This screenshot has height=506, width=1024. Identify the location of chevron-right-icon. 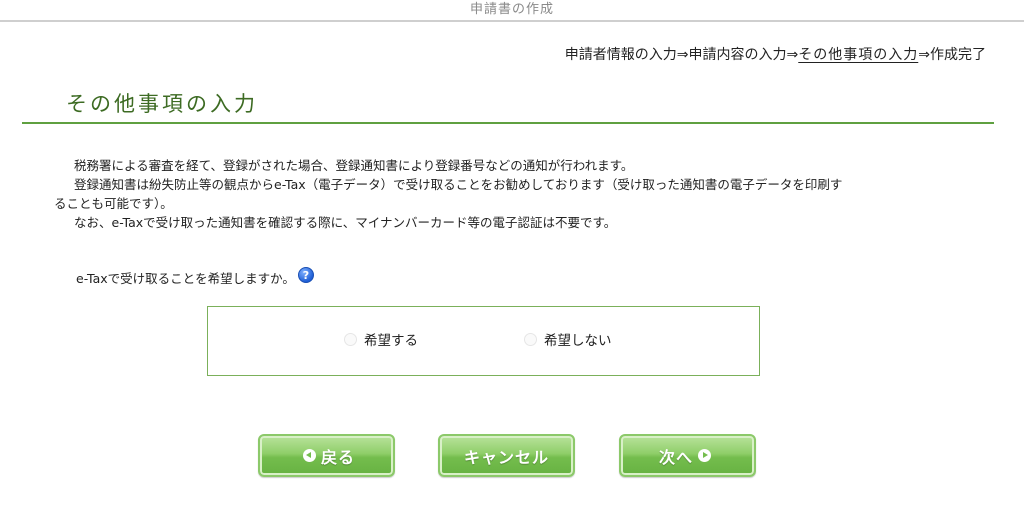
(704, 455).